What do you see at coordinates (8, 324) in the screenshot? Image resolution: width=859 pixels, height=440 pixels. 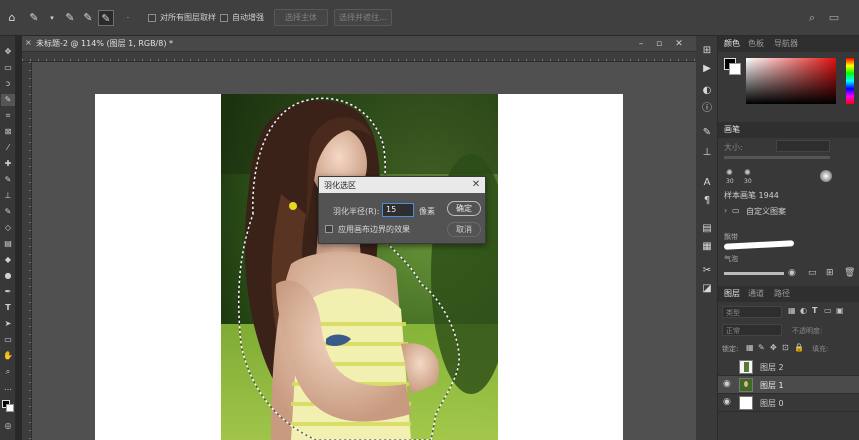 I see `path-select-tool-icon: ➤` at bounding box center [8, 324].